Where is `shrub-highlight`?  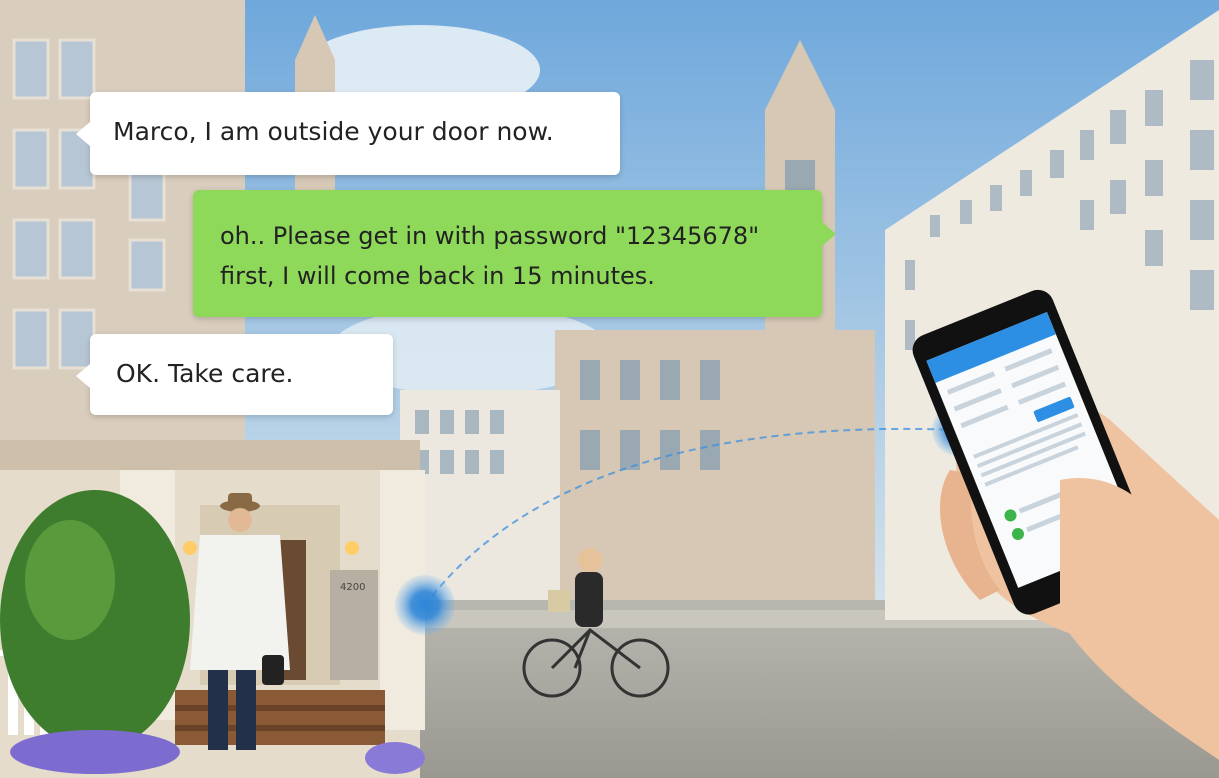
shrub-highlight is located at coordinates (70, 580).